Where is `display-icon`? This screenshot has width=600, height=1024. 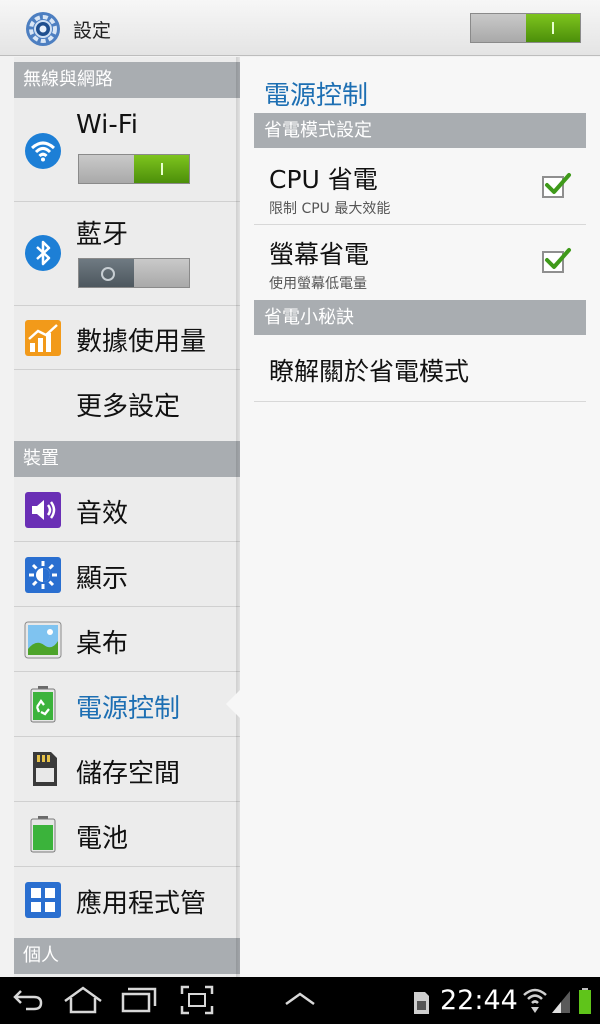 display-icon is located at coordinates (43, 575).